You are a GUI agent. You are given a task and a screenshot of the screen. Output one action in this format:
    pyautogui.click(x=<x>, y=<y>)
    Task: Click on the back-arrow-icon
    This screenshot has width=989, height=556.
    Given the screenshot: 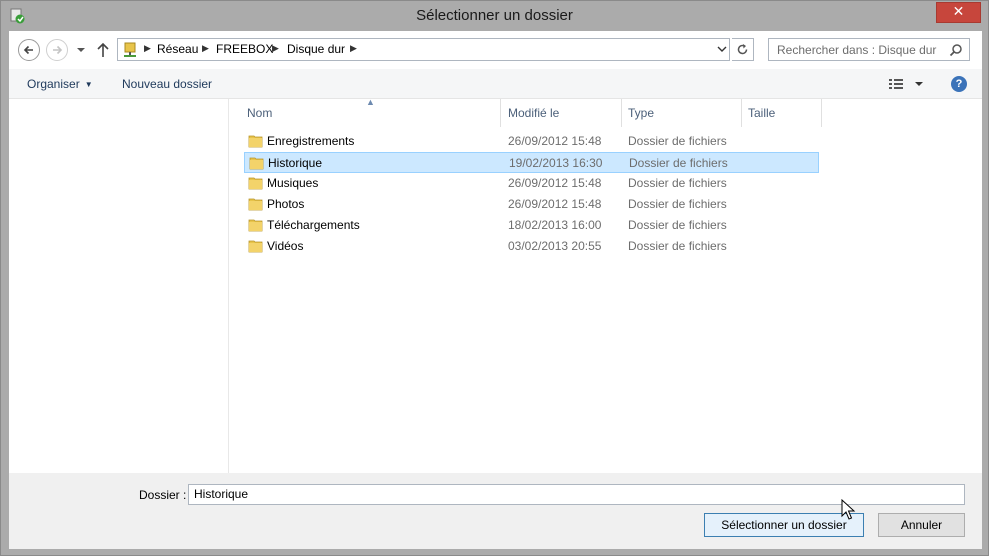 What is the action you would take?
    pyautogui.click(x=28, y=50)
    